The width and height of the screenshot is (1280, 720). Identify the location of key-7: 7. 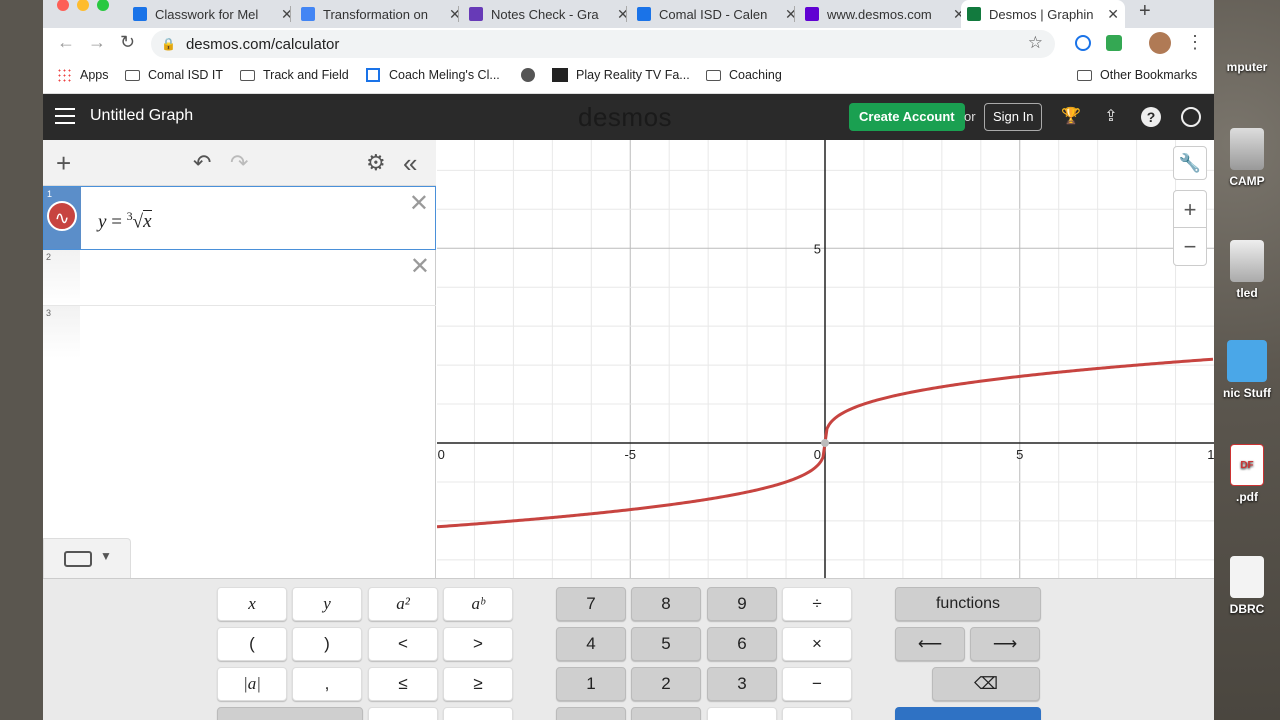
(591, 604).